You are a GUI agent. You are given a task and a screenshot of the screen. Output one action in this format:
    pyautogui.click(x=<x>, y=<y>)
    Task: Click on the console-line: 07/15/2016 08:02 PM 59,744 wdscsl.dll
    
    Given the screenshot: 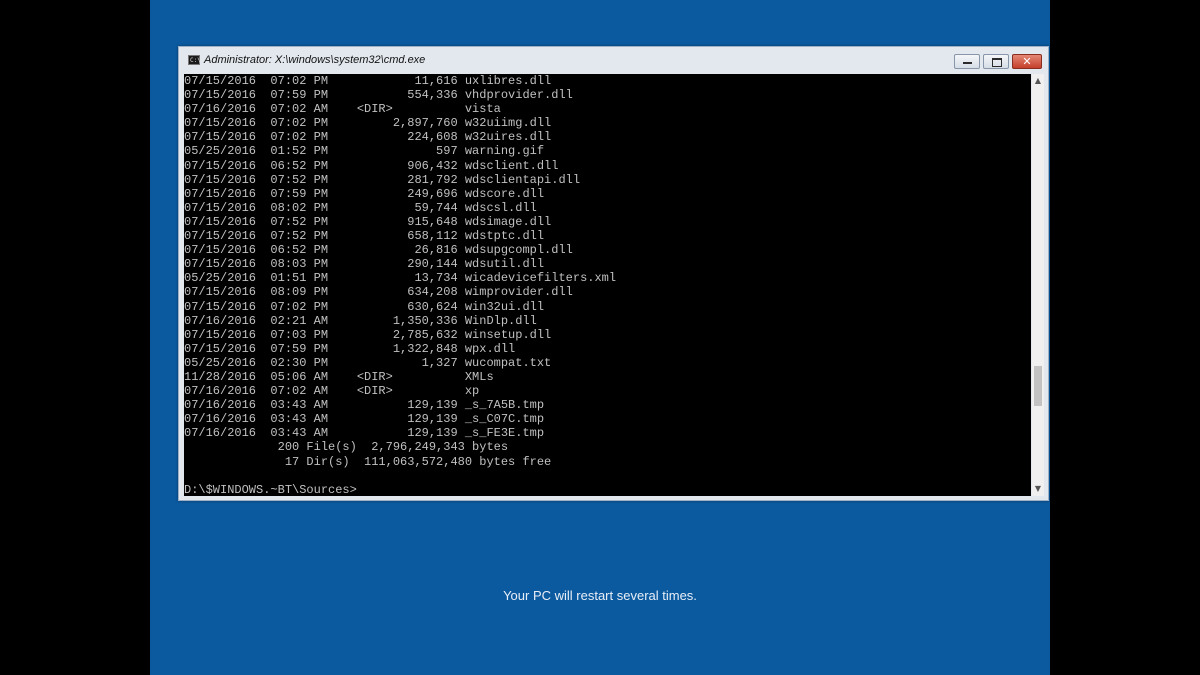 What is the action you would take?
    pyautogui.click(x=360, y=207)
    